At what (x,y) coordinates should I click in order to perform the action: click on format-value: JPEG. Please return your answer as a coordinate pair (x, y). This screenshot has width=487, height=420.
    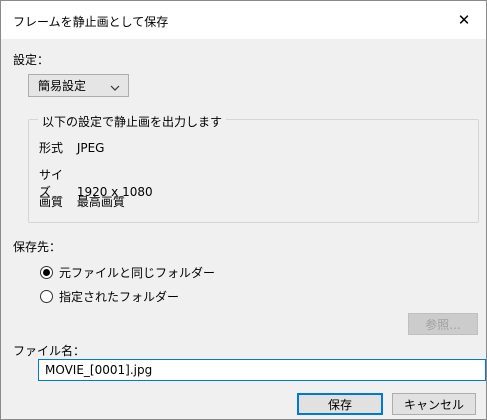
    Looking at the image, I should click on (90, 148).